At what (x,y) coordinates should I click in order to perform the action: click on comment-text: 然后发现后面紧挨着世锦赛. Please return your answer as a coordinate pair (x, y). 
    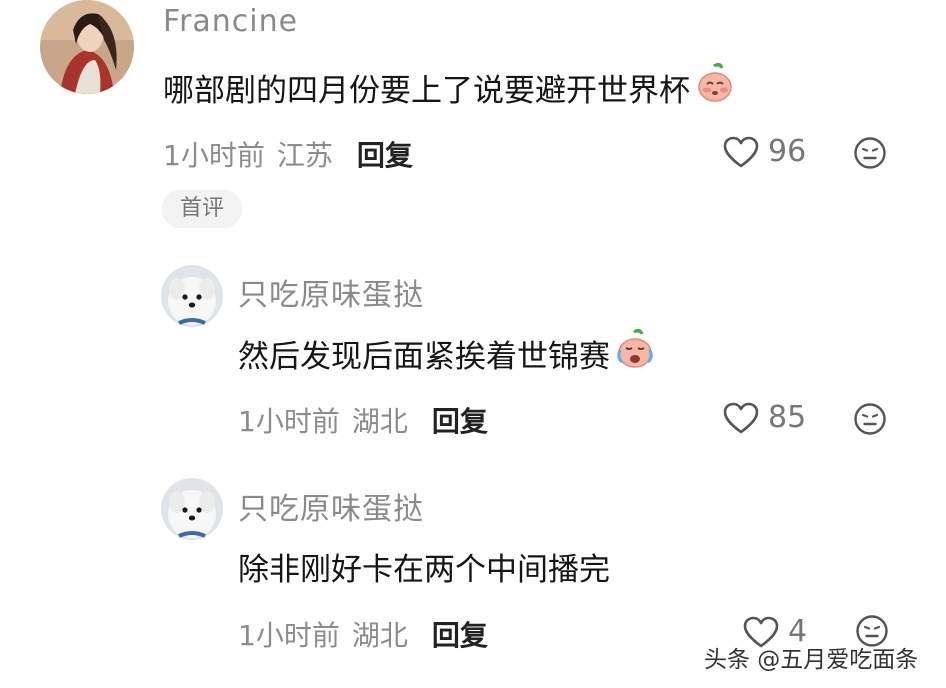
    Looking at the image, I should click on (424, 356).